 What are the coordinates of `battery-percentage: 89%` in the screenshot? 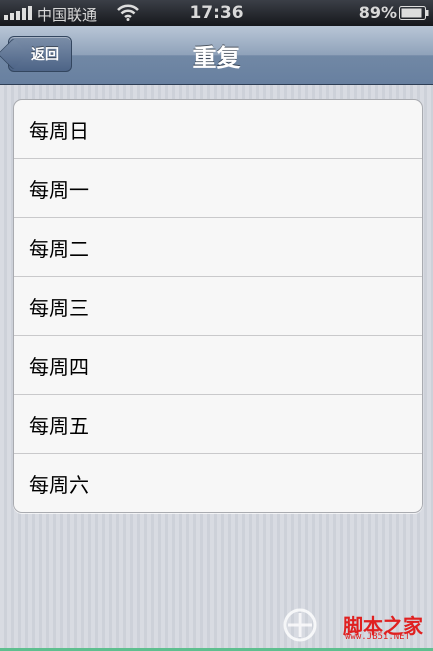 It's located at (377, 12).